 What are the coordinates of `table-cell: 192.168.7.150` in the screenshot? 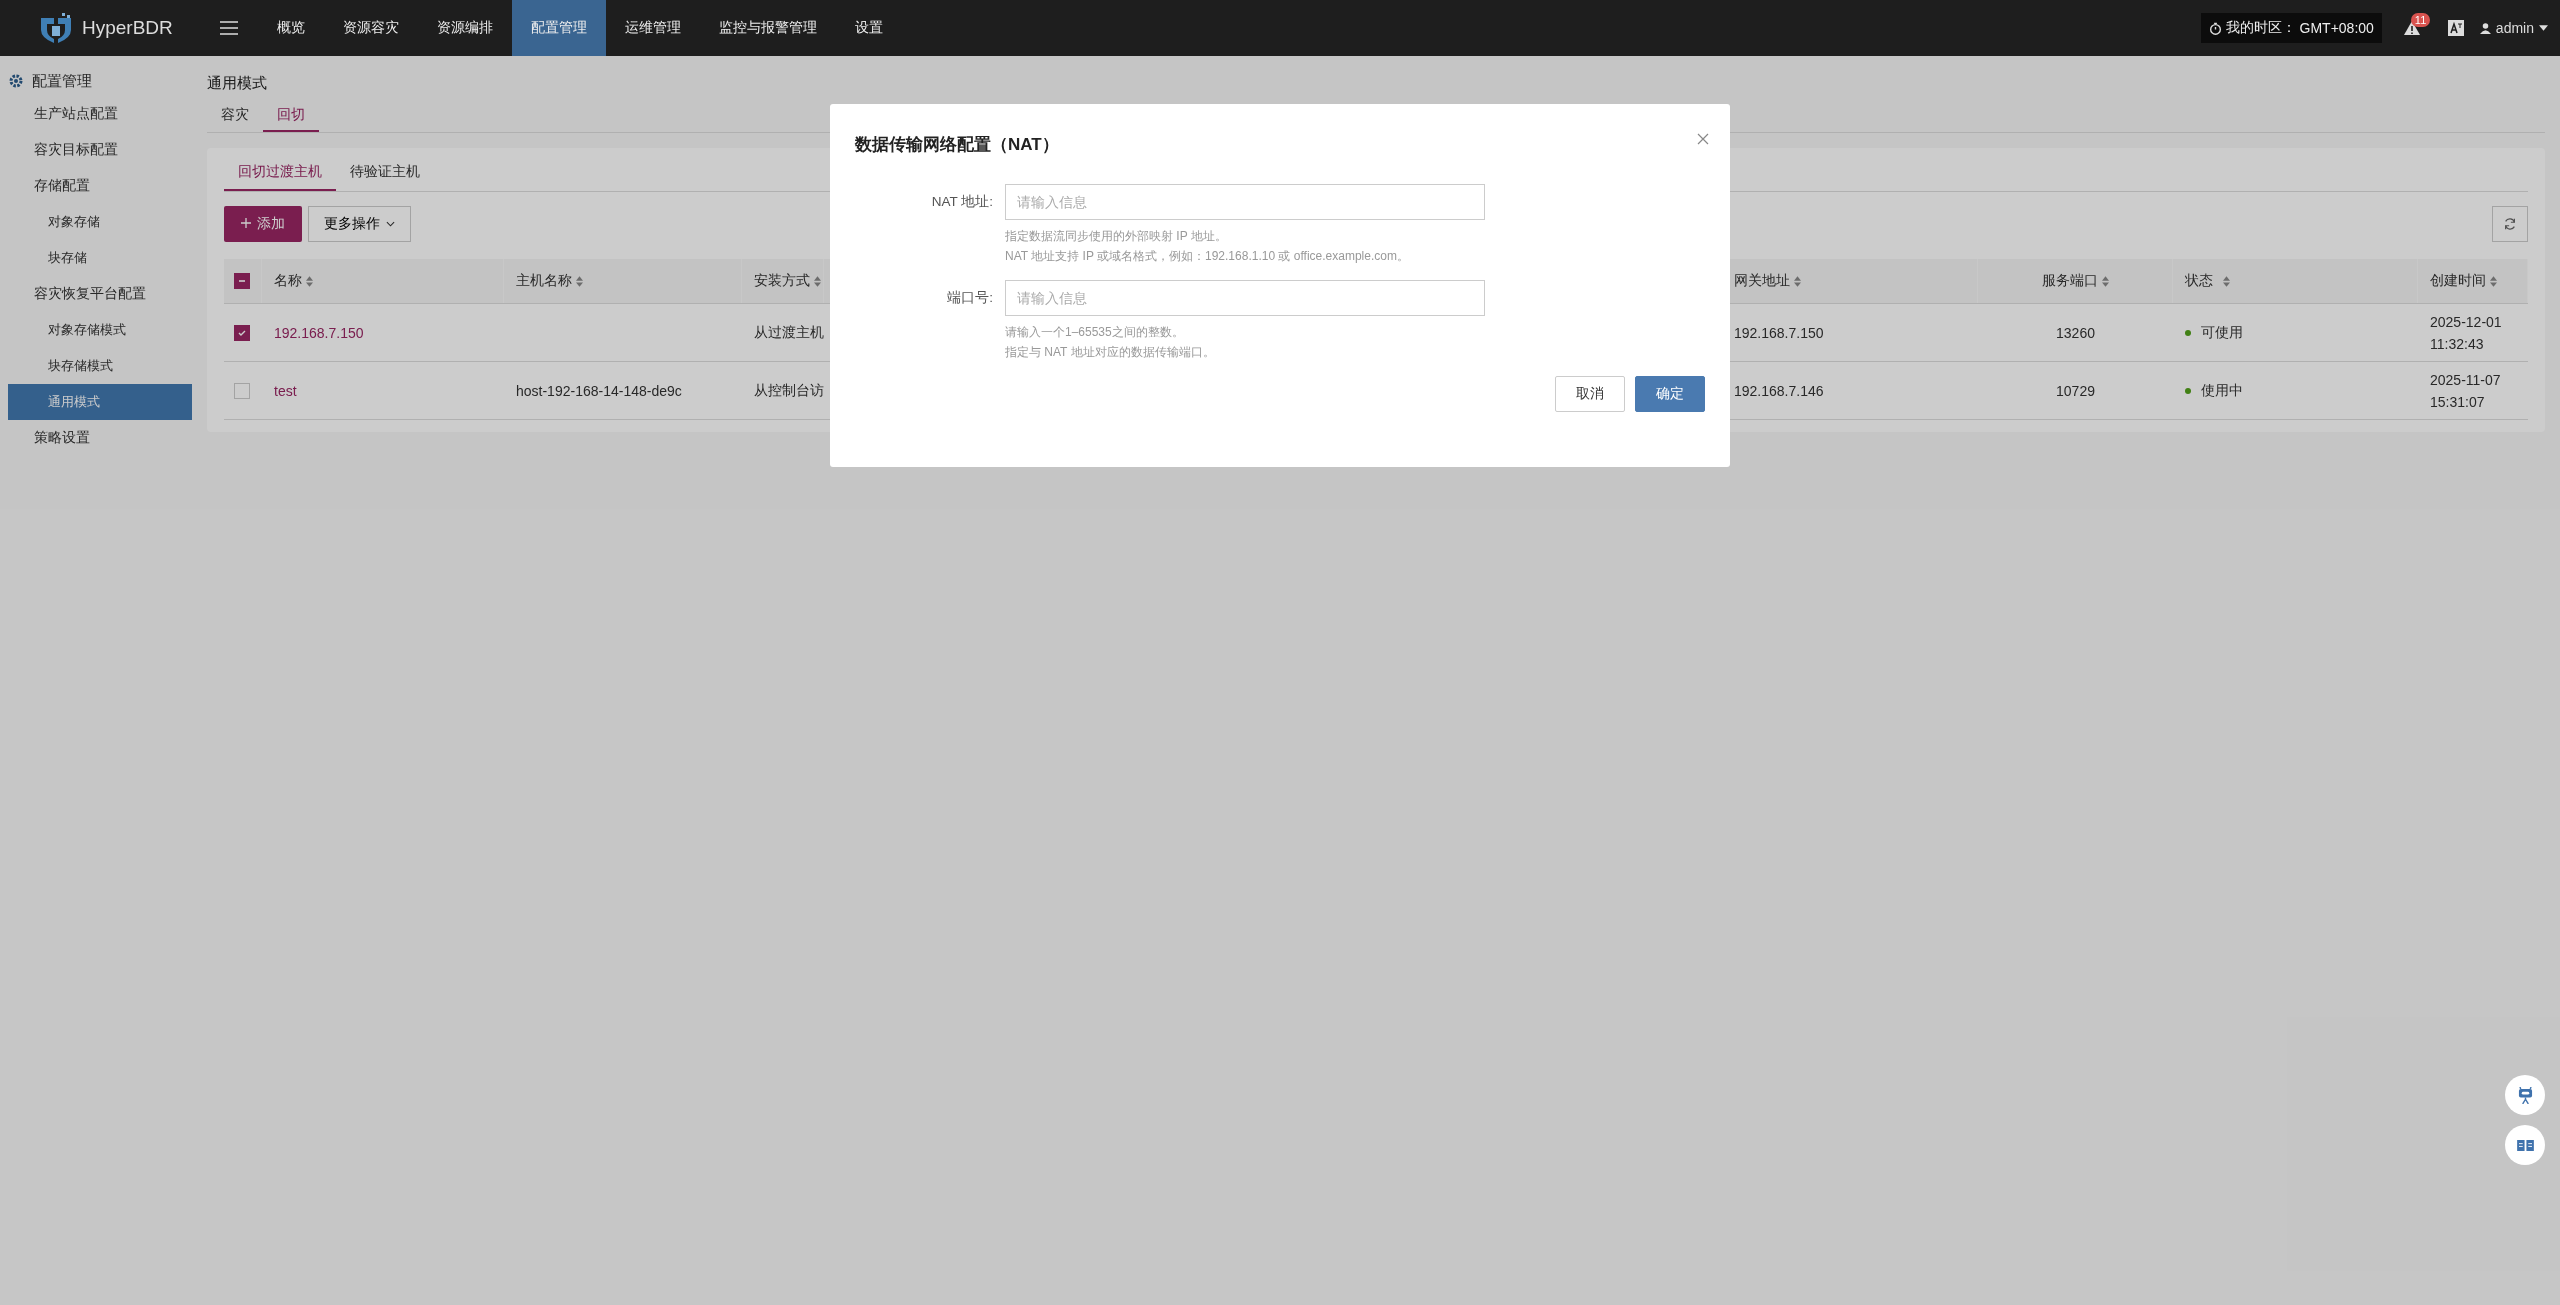 It's located at (1779, 332).